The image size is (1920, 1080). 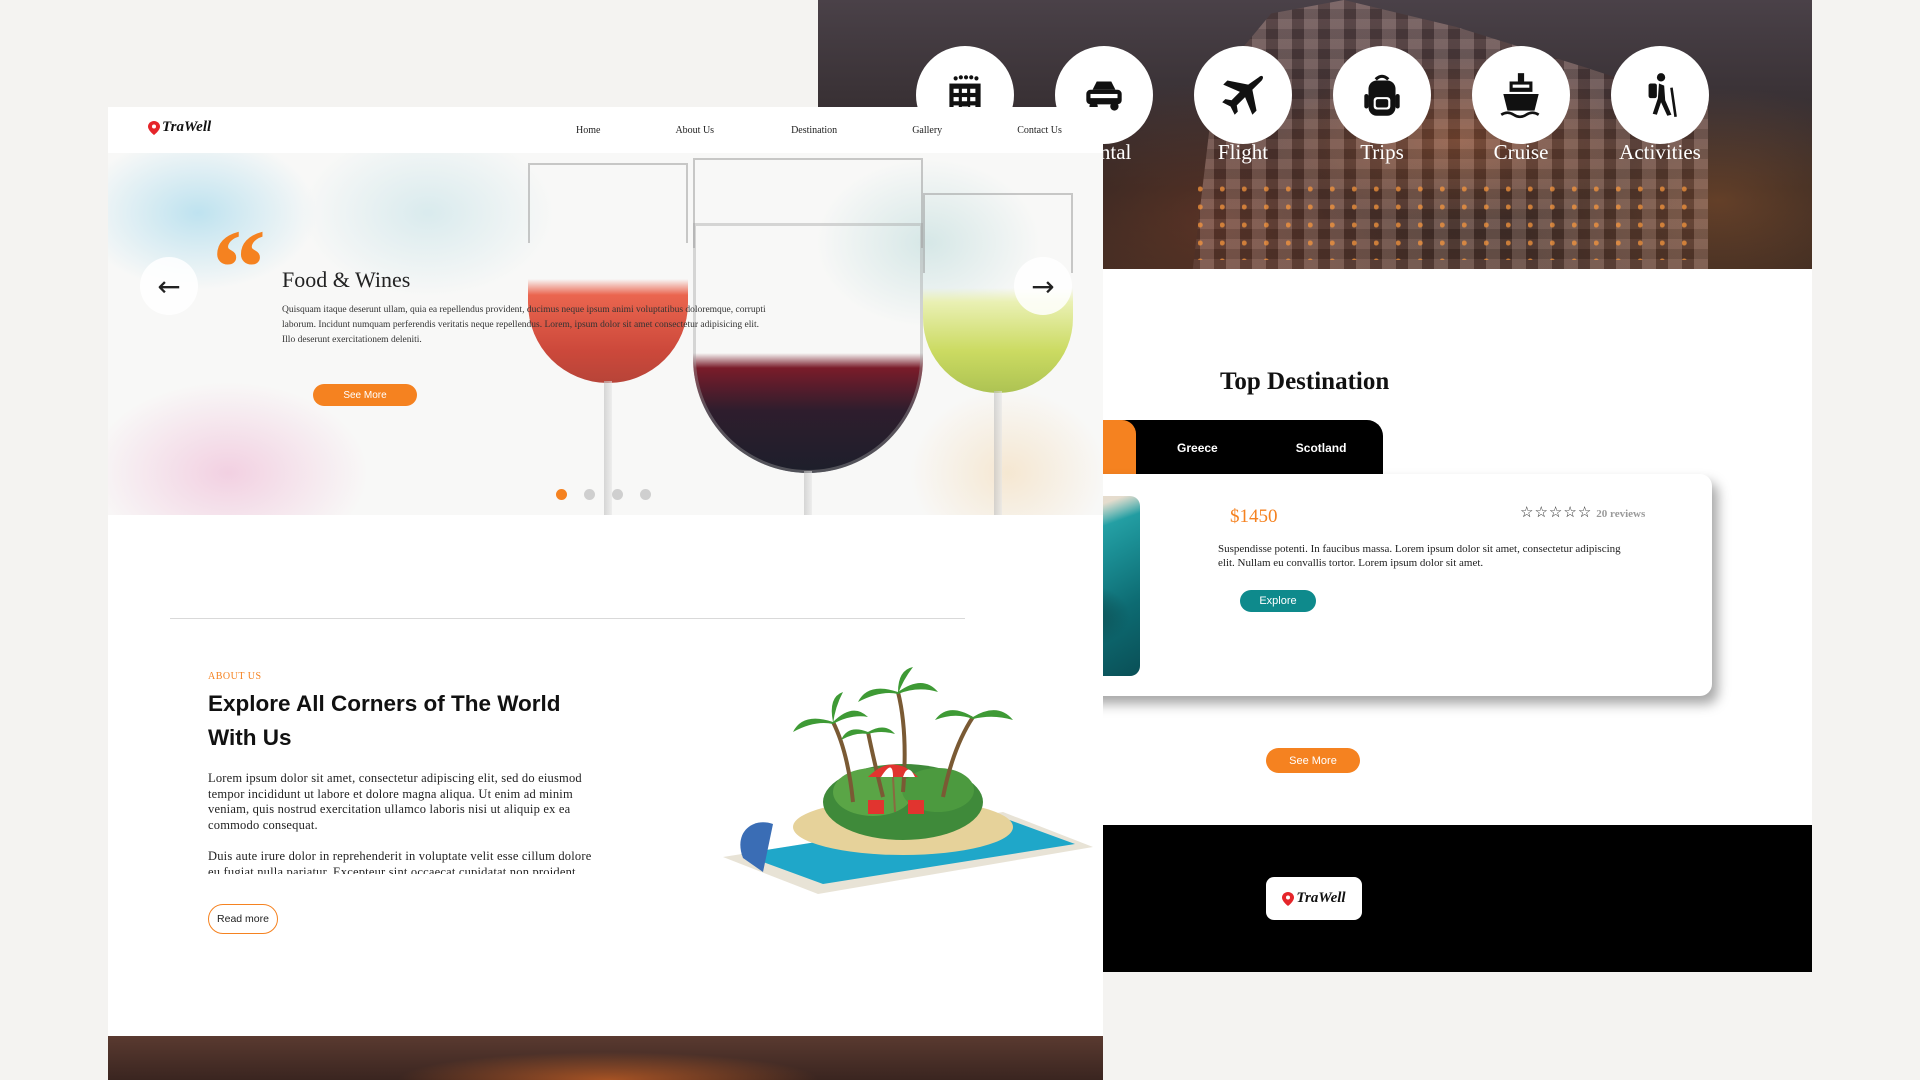 What do you see at coordinates (908, 780) in the screenshot?
I see `island-illustration` at bounding box center [908, 780].